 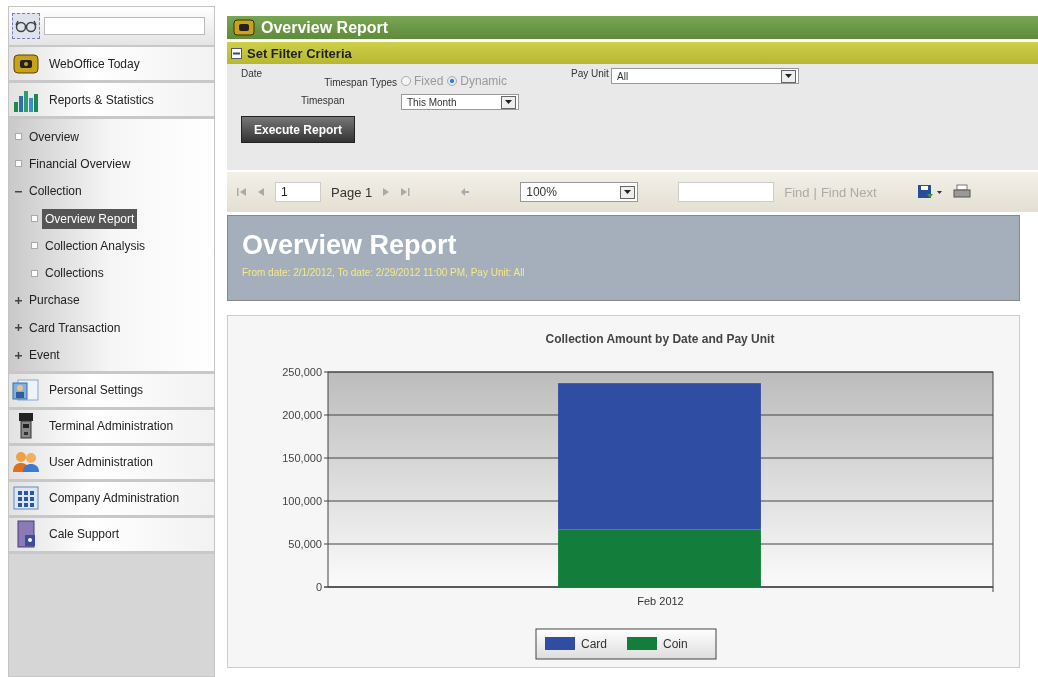 I want to click on legend-label: Card, so click(x=594, y=644).